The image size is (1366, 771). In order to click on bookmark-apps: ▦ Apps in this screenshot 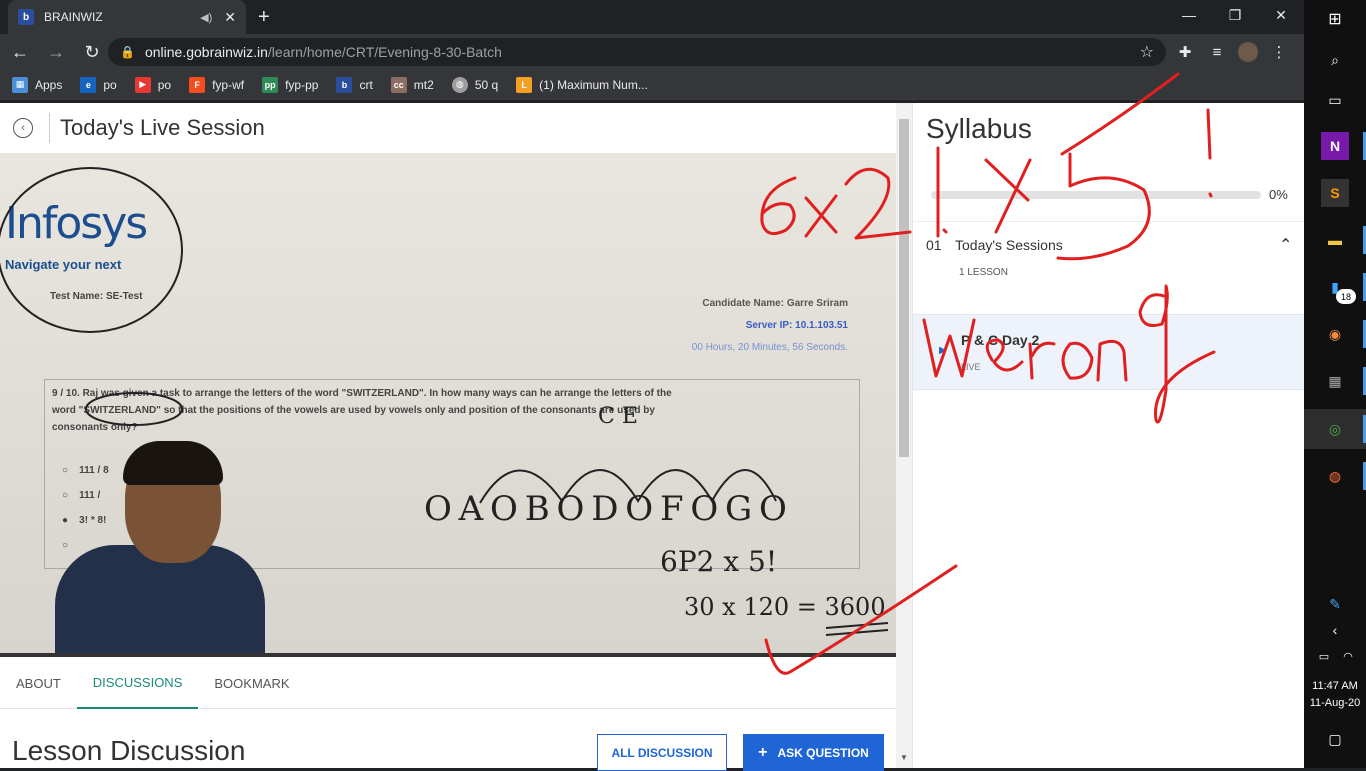, I will do `click(37, 84)`.